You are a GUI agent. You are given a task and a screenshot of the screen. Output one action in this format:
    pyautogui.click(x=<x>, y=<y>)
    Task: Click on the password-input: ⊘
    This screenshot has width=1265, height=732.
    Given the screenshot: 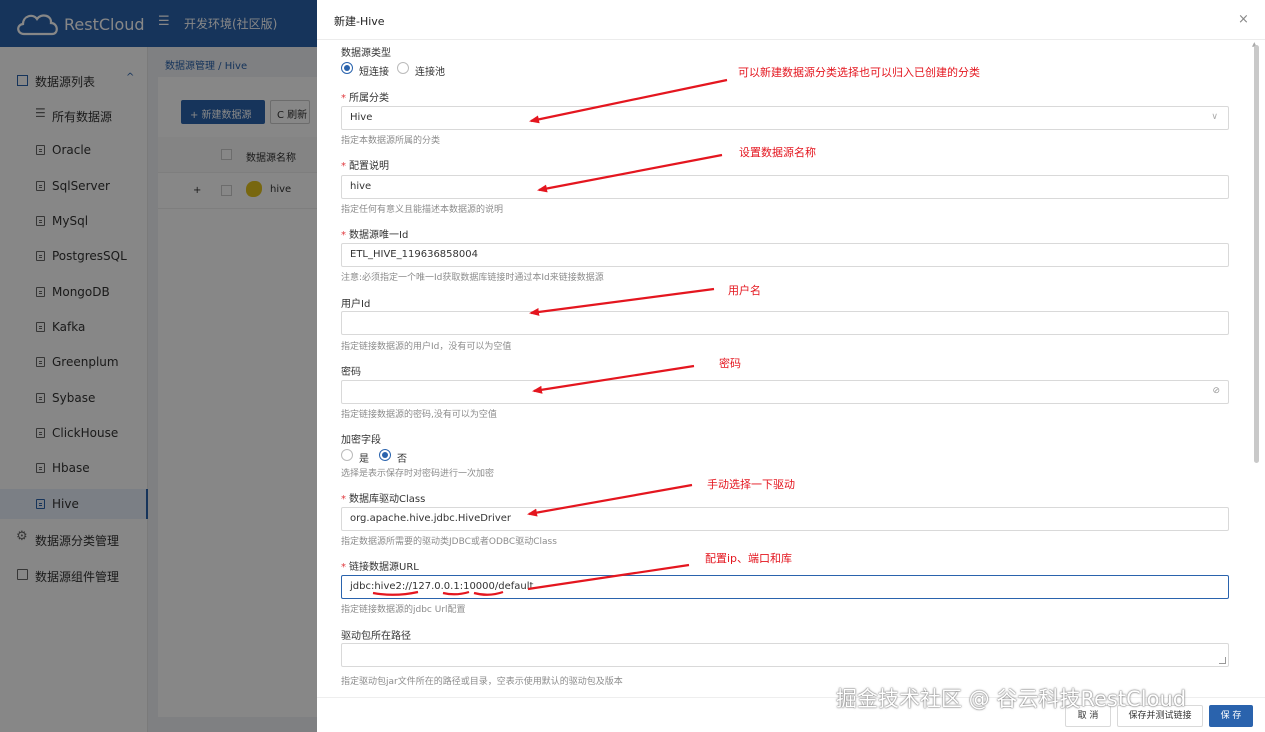 What is the action you would take?
    pyautogui.click(x=785, y=392)
    